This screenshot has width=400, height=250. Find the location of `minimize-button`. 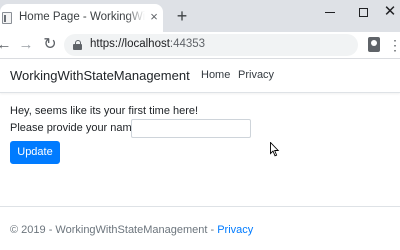

minimize-button is located at coordinates (330, 12).